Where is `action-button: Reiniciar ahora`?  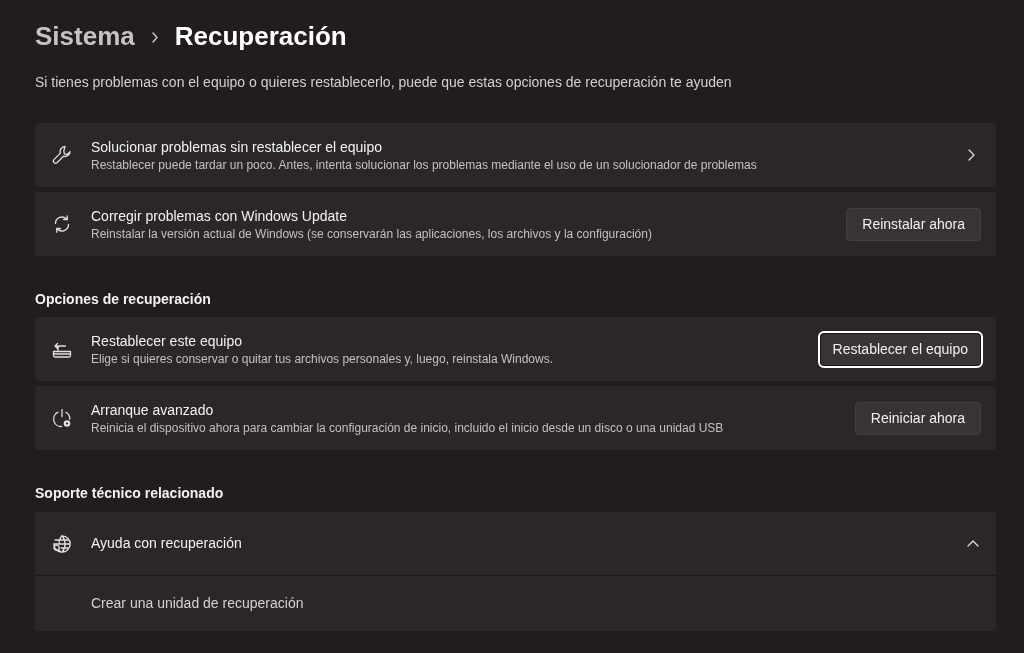 action-button: Reiniciar ahora is located at coordinates (917, 418).